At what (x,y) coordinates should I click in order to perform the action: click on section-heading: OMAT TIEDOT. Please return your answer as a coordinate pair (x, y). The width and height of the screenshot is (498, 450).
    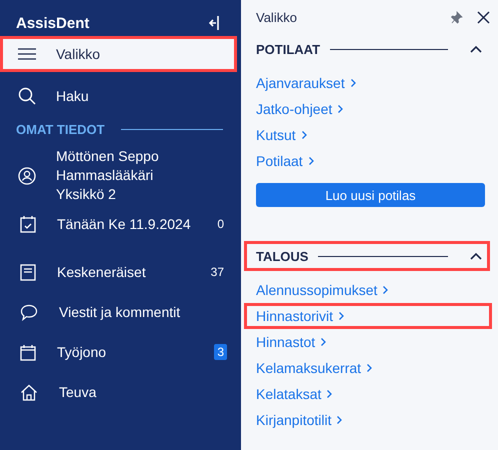
    Looking at the image, I should click on (60, 129).